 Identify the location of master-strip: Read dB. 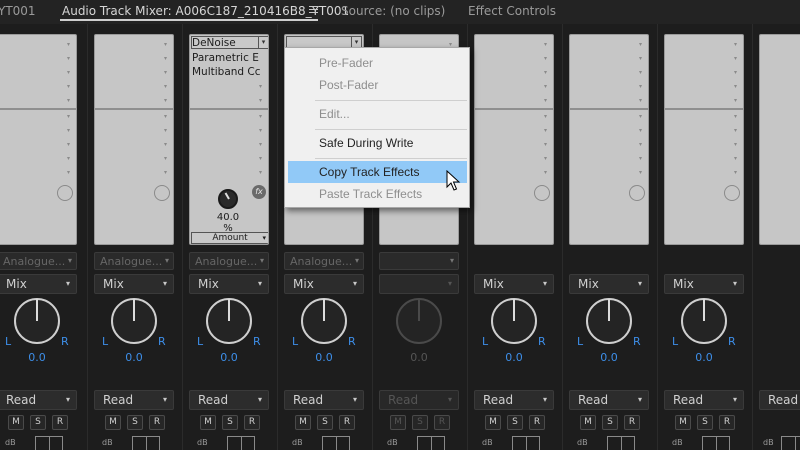
(779, 237).